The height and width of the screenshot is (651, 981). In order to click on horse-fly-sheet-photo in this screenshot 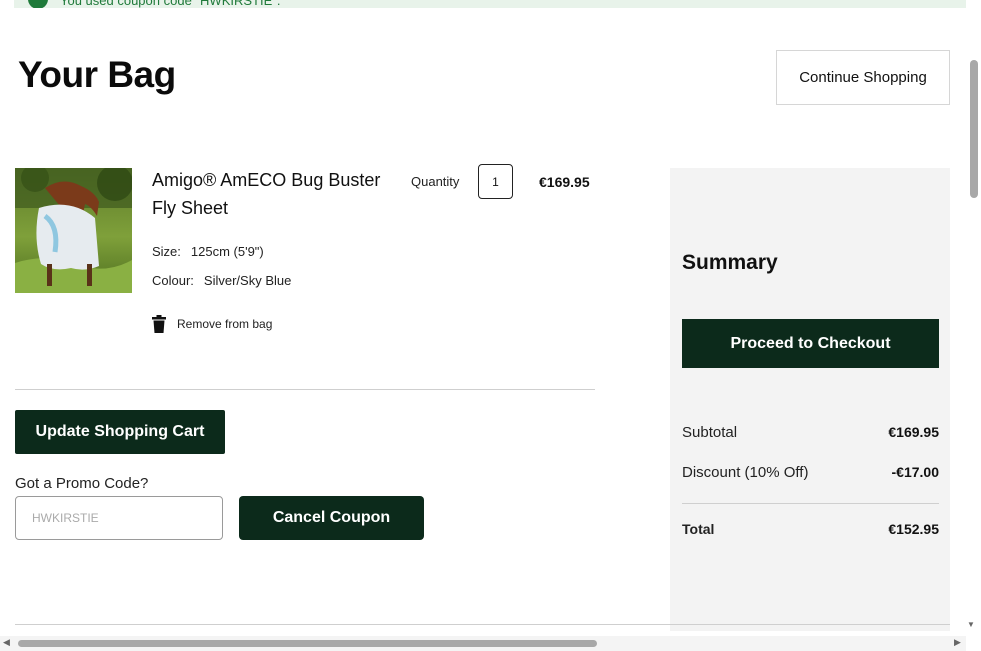, I will do `click(73, 230)`.